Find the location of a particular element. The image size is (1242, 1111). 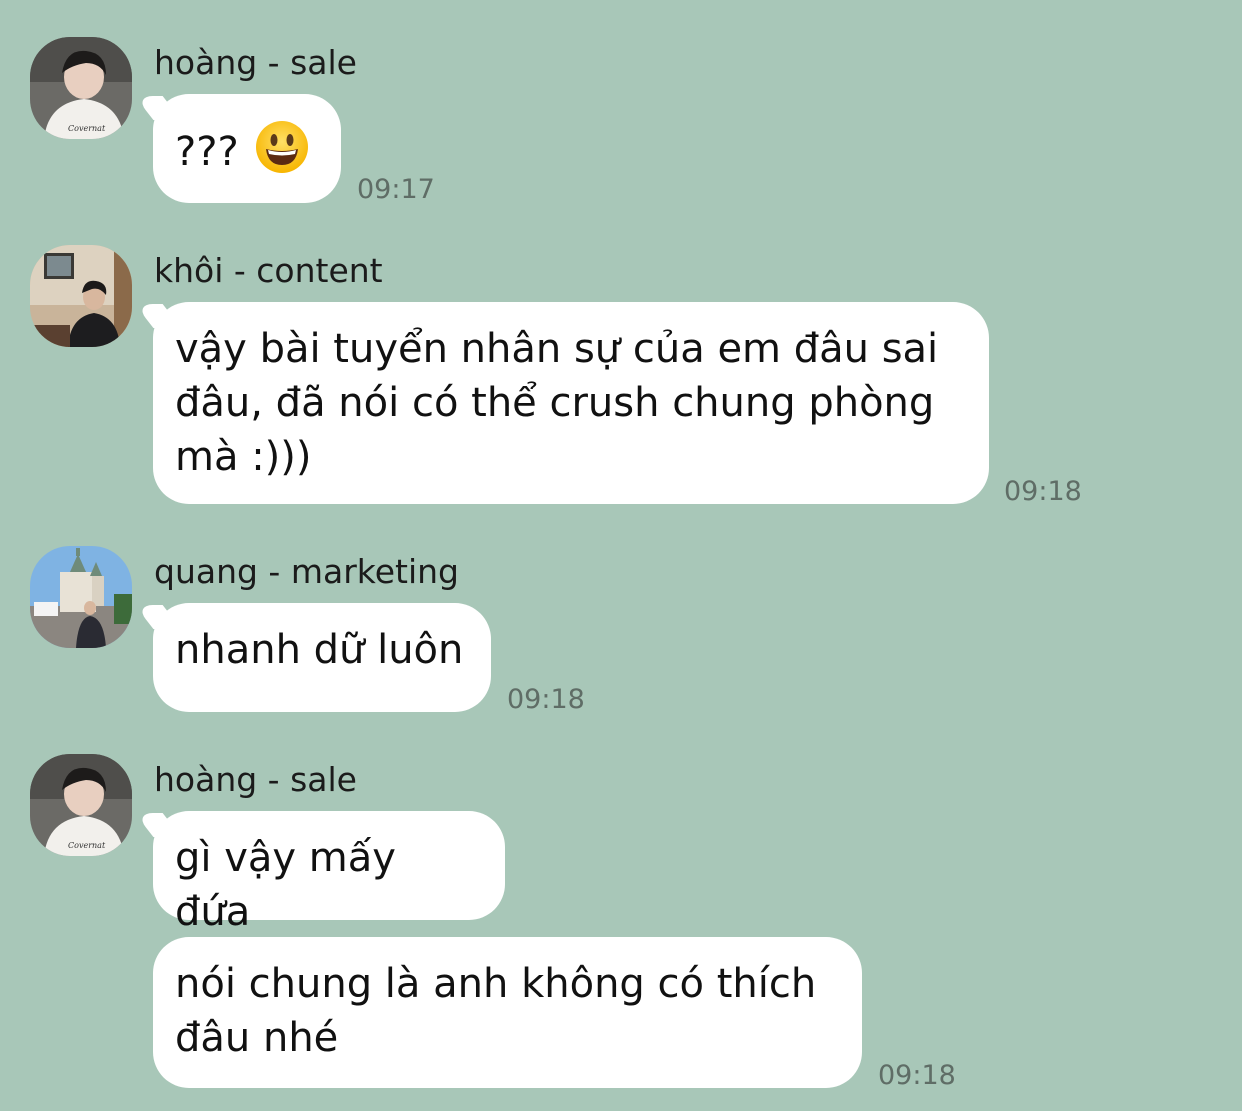

message-bubble: gì vậy mấy đứa is located at coordinates (329, 873).